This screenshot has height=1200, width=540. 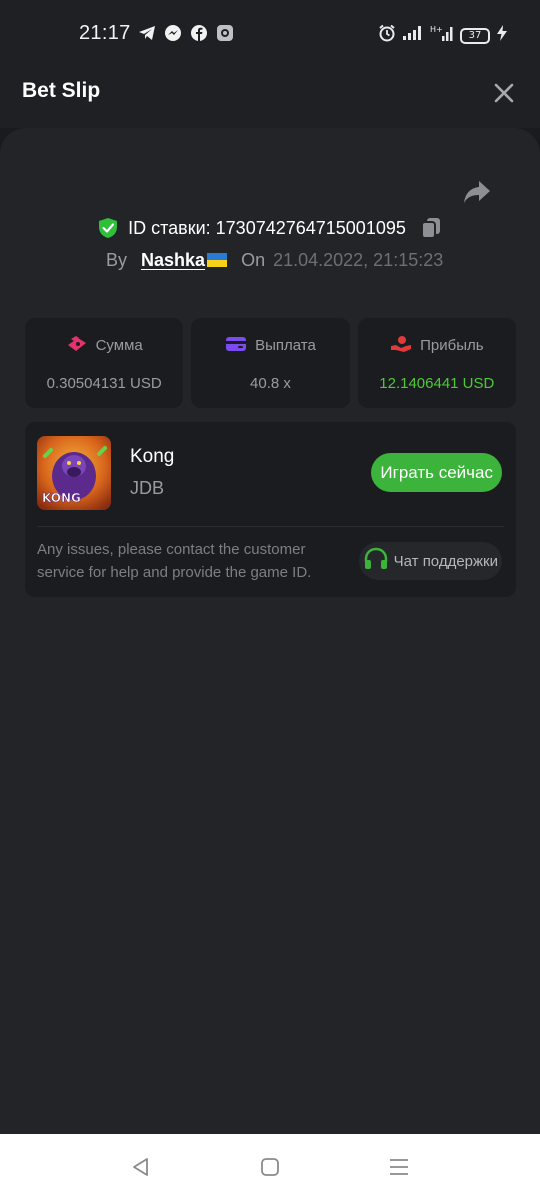 I want to click on on-label: On, so click(x=253, y=260).